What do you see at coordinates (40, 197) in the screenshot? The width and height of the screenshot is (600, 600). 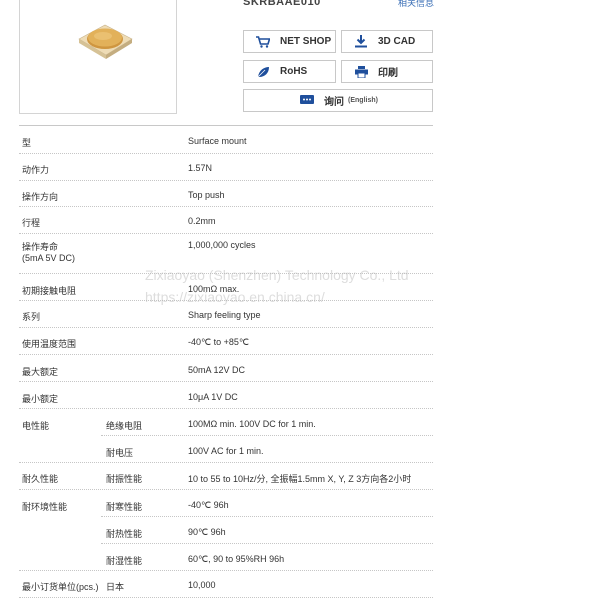 I see `spec-label: 操作方向` at bounding box center [40, 197].